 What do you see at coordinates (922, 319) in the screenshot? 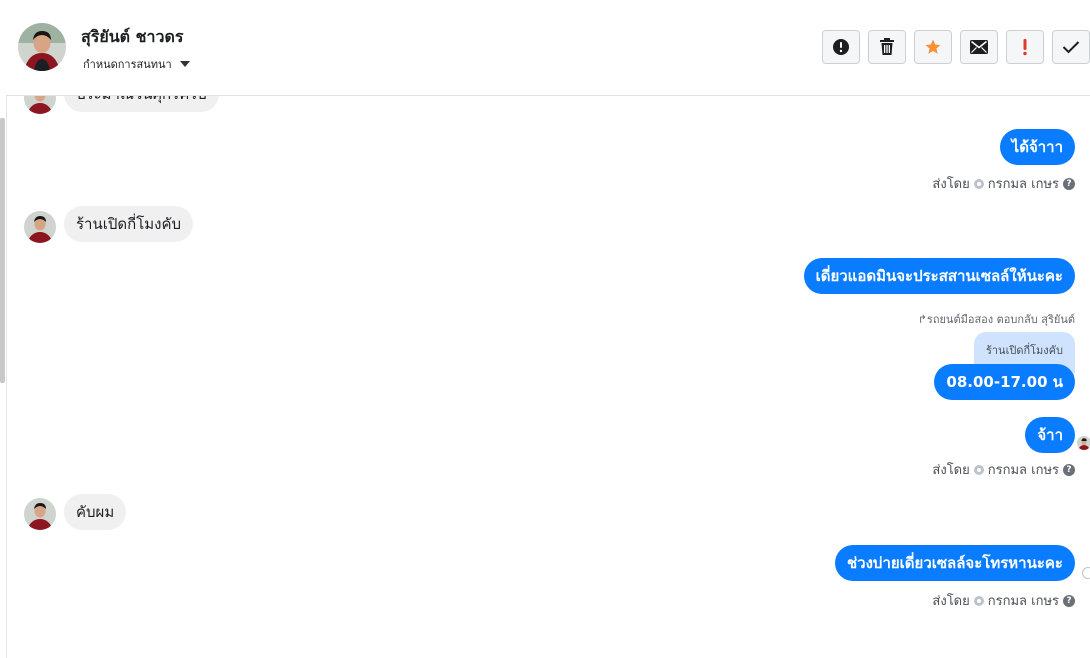
I see `reply-arrow-icon: ↱` at bounding box center [922, 319].